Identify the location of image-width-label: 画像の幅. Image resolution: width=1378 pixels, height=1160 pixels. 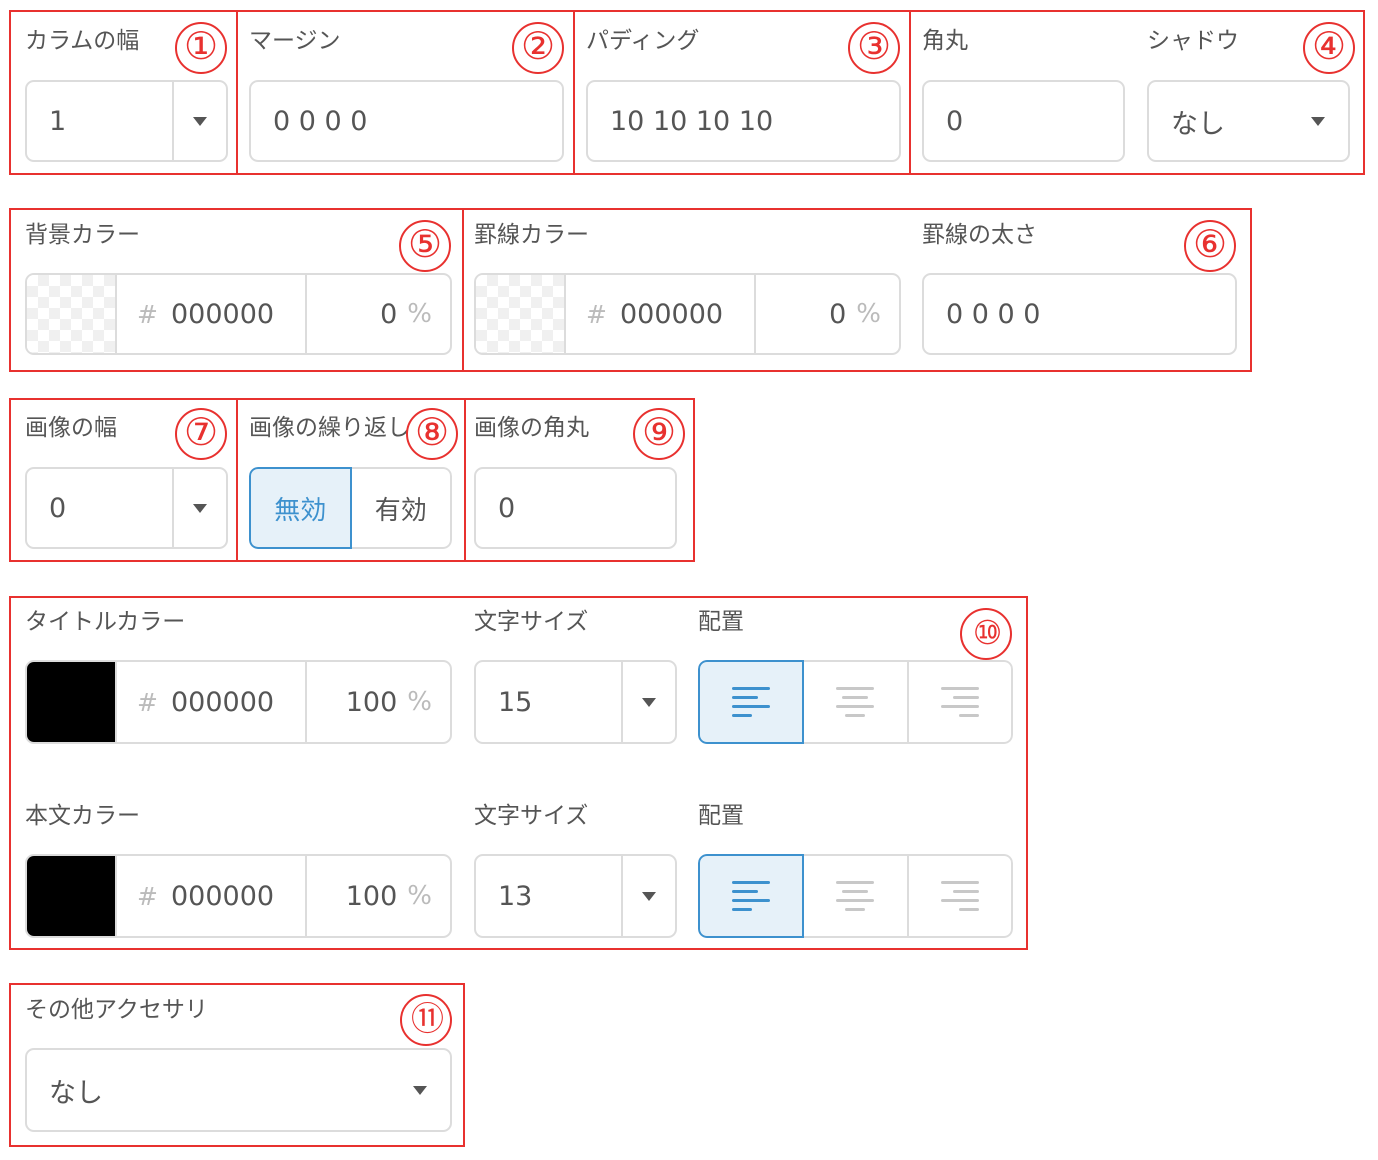
(71, 428).